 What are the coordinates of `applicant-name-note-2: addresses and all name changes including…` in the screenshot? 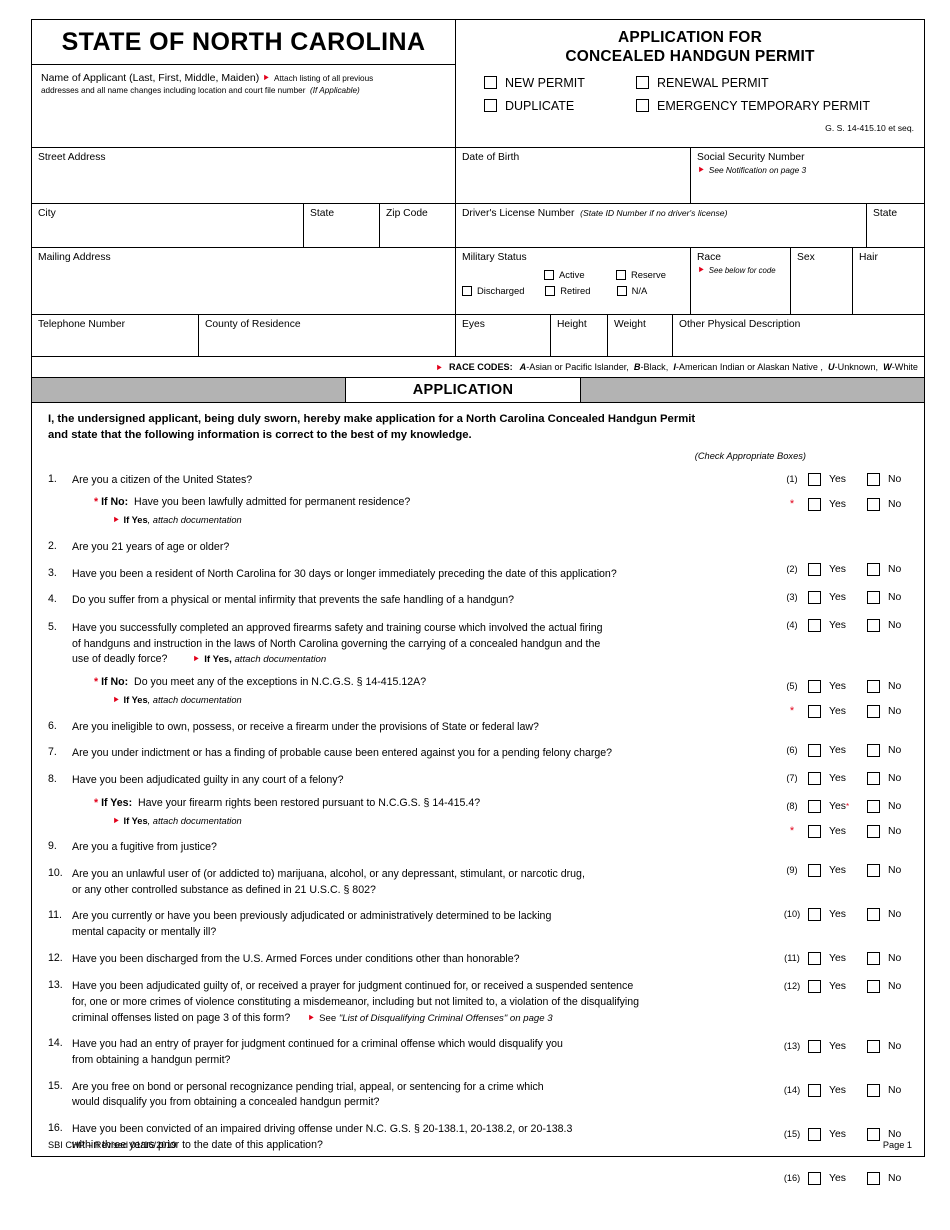 It's located at (173, 91).